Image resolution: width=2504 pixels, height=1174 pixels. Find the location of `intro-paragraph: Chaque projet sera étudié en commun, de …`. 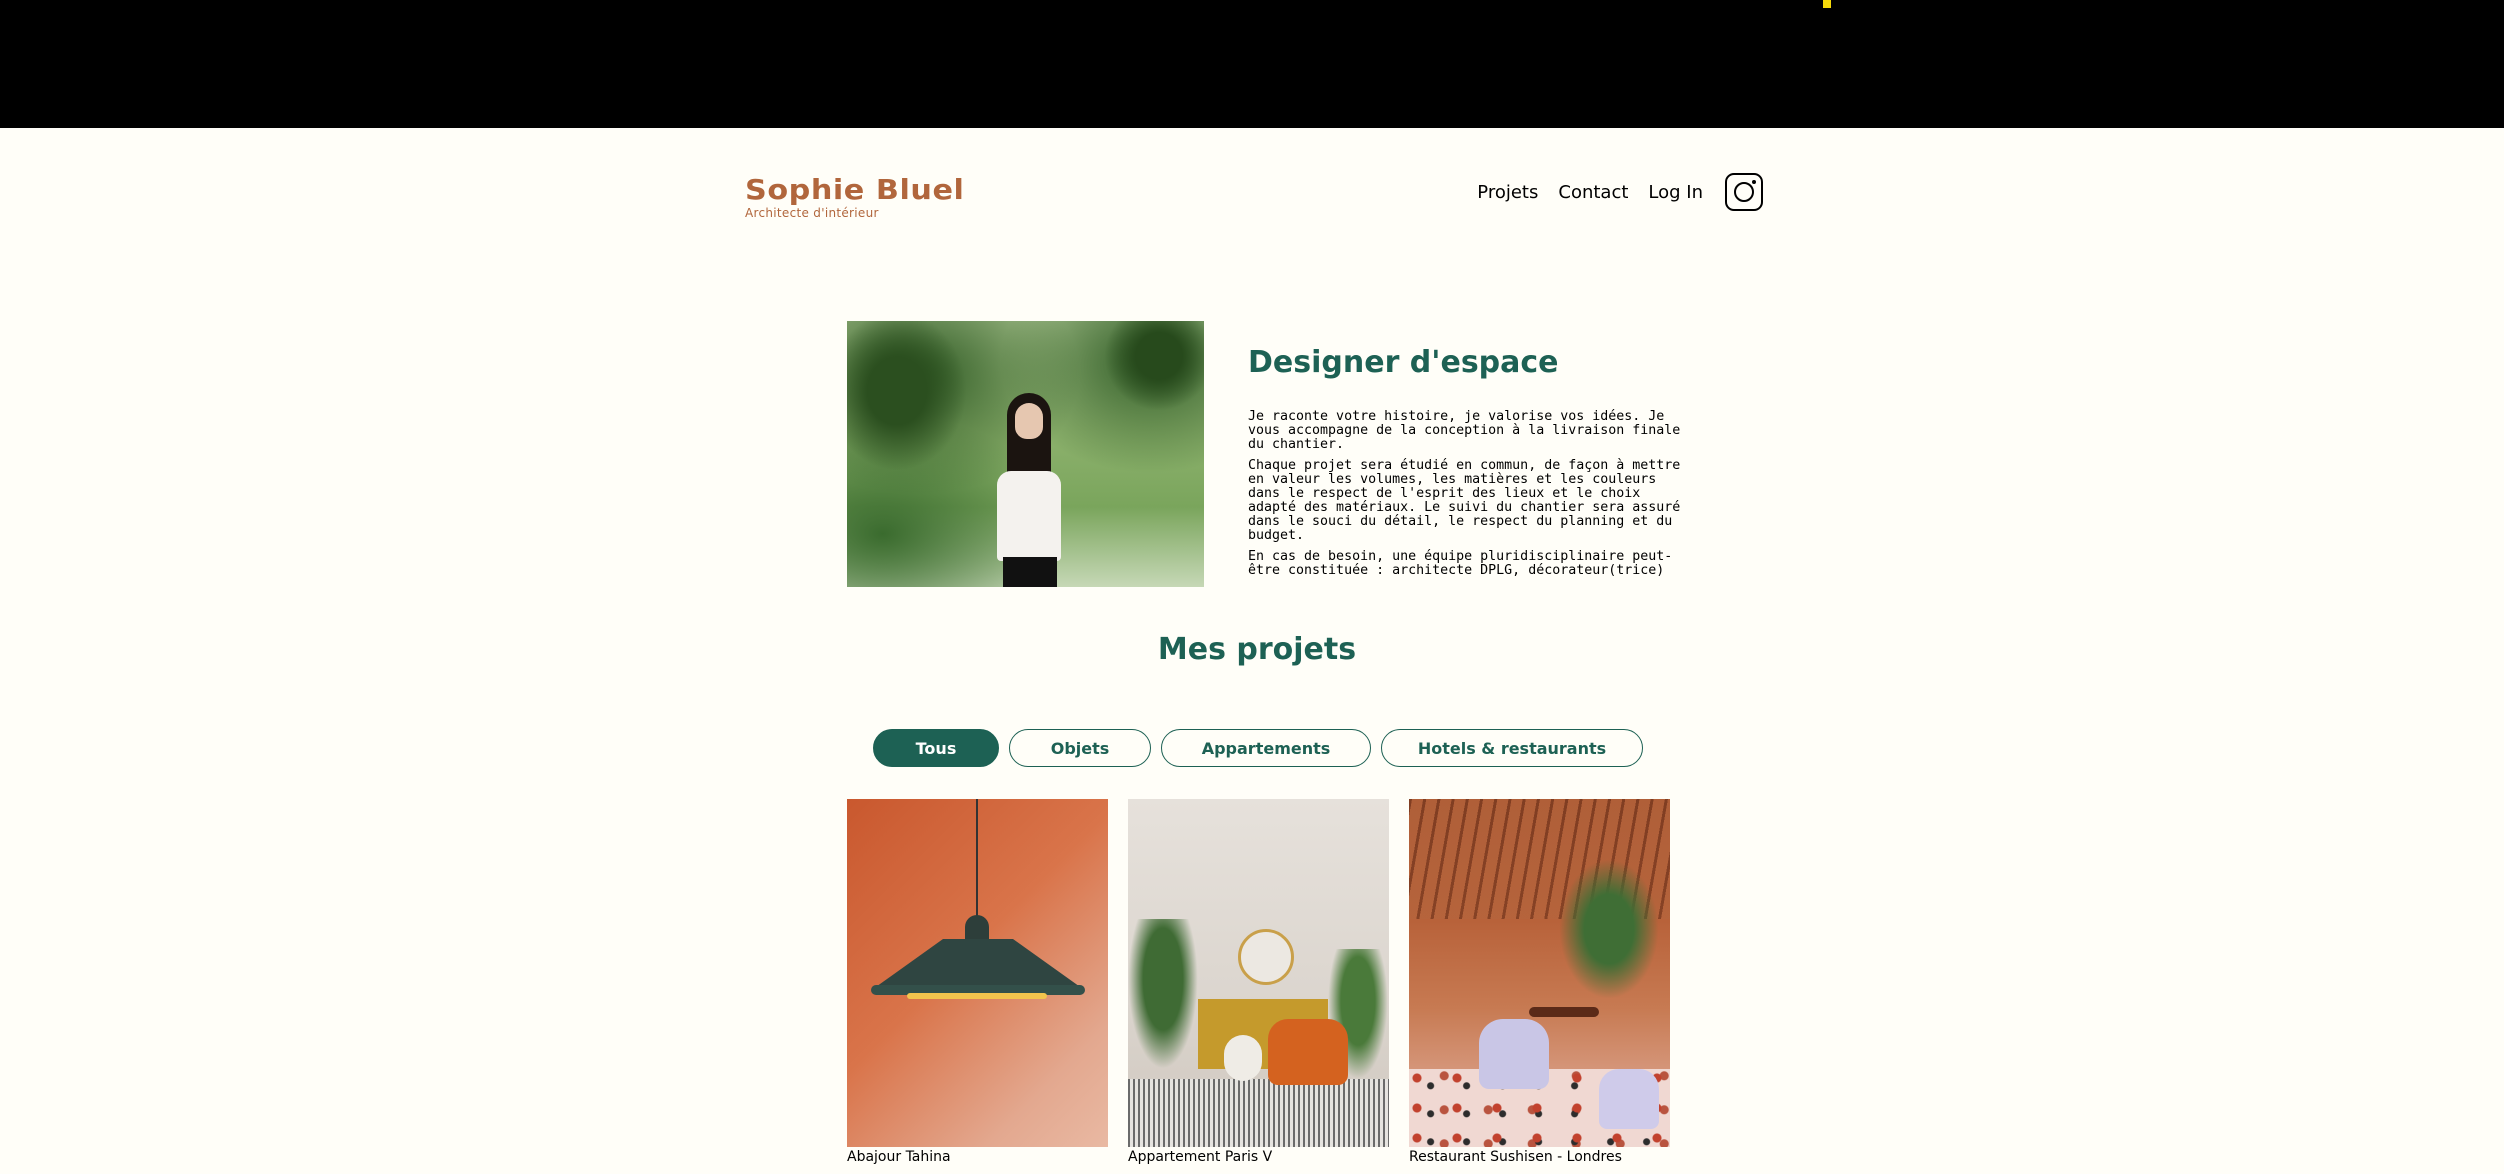

intro-paragraph: Chaque projet sera étudié en commun, de … is located at coordinates (1464, 500).